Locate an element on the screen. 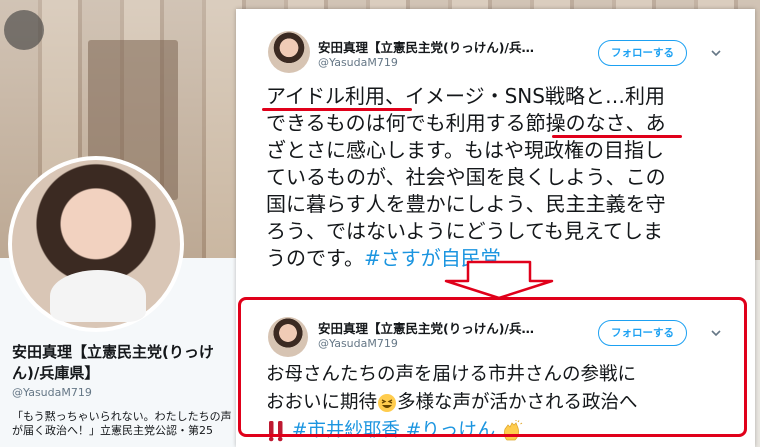 This screenshot has width=760, height=447. hashtag-link: #さすが自民党 is located at coordinates (432, 258).